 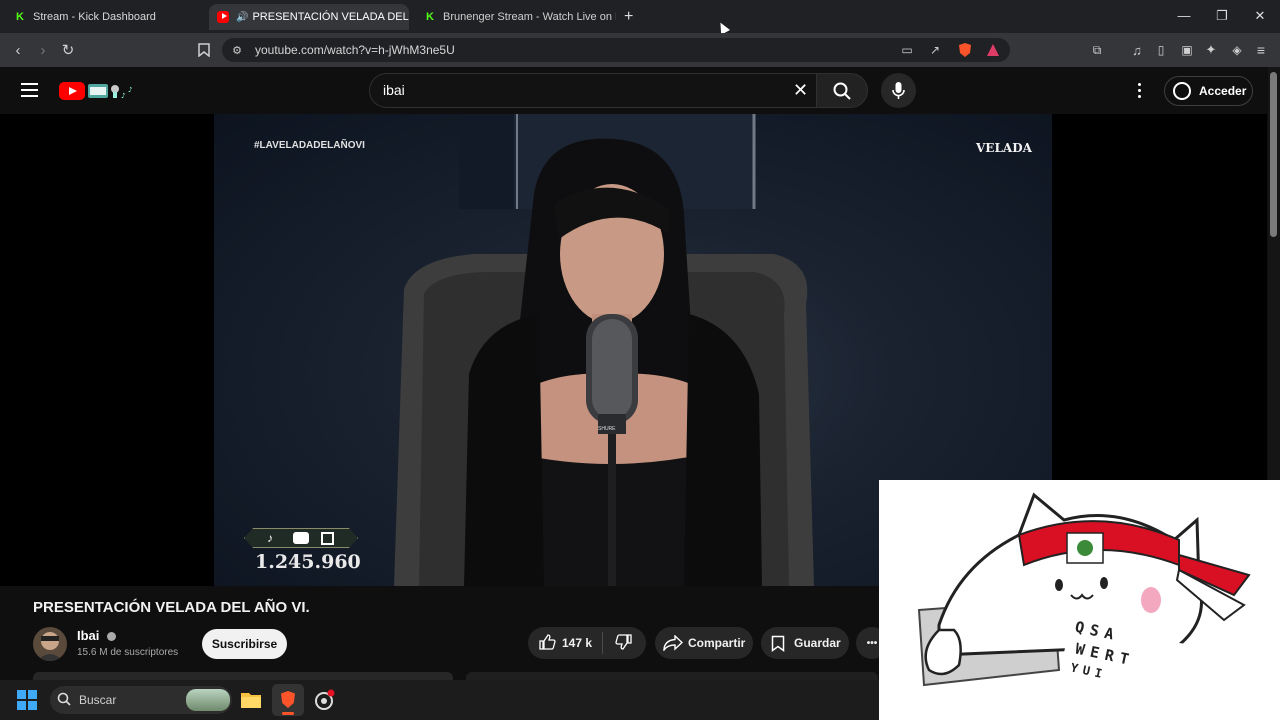 What do you see at coordinates (72, 91) in the screenshot?
I see `youtube-logo-icon` at bounding box center [72, 91].